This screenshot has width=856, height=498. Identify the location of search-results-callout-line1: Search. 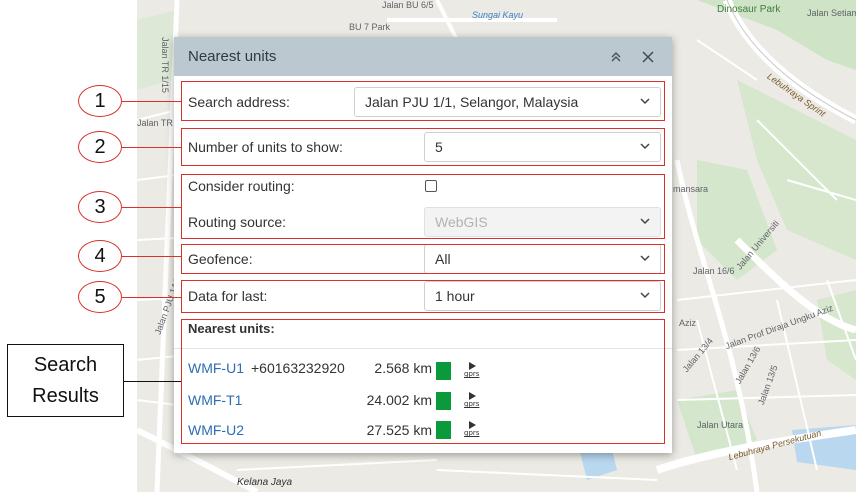
(65, 364).